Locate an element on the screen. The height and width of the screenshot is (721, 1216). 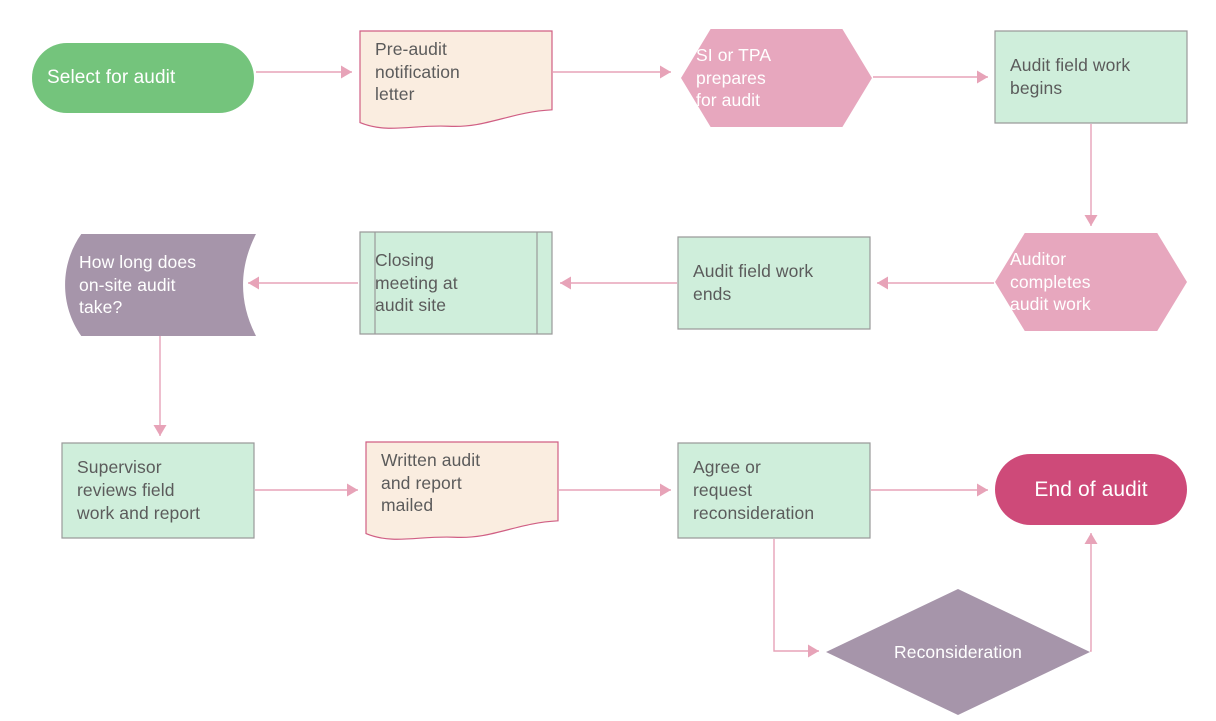
flow-node-closing-meeting-at-audit-site: Closing meeting at audit site is located at coordinates (456, 283).